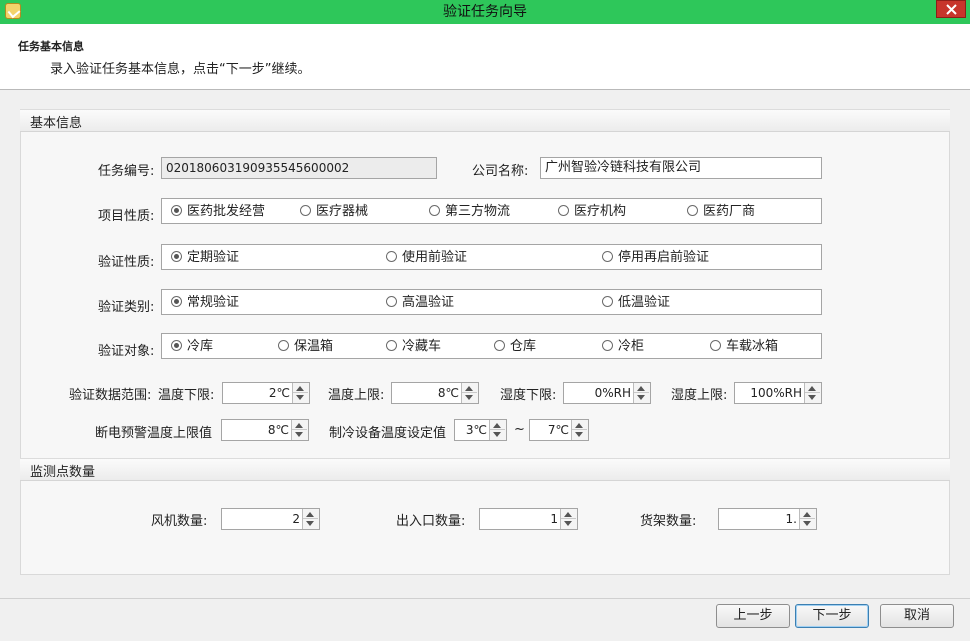 This screenshot has width=970, height=641. Describe the element at coordinates (480, 430) in the screenshot. I see `fridge-set-min-stepper: 3℃` at that location.